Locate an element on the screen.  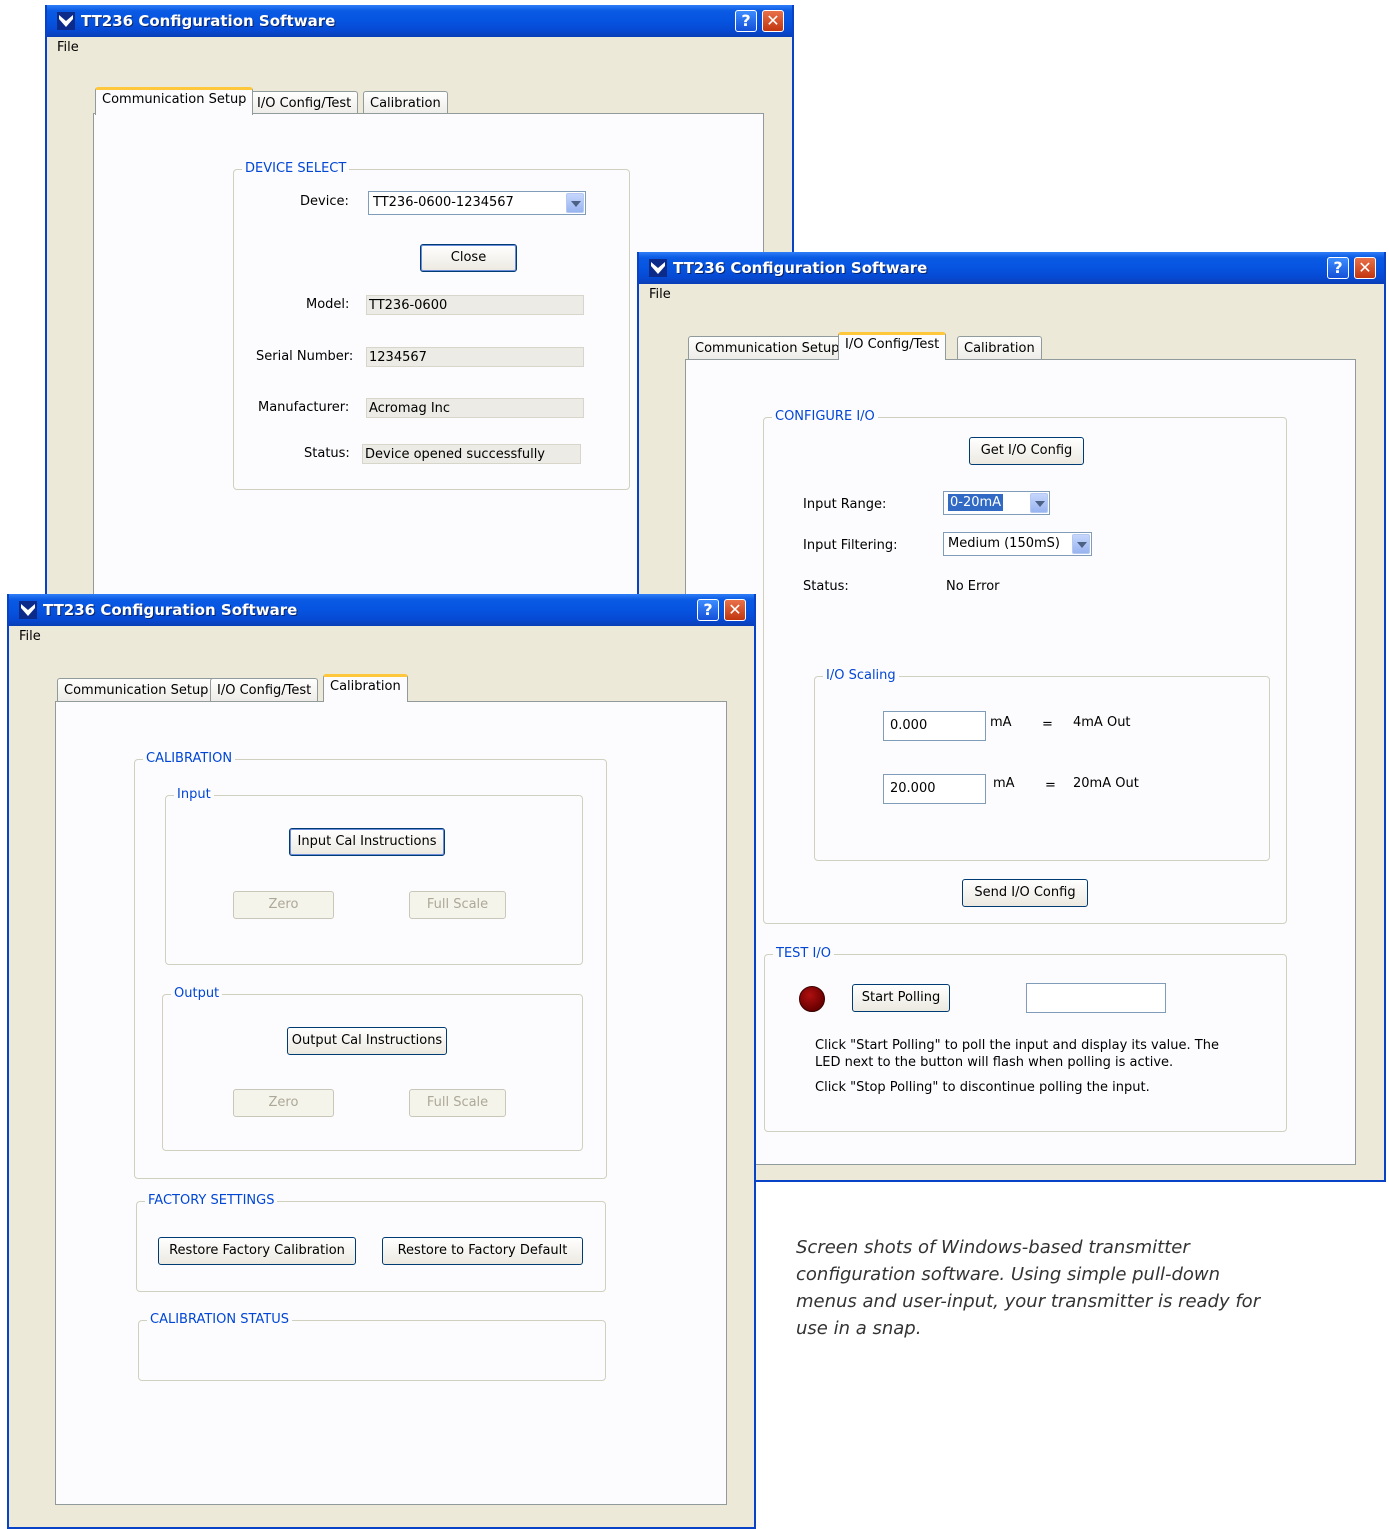
device-dropdown: TT236-0600-1234567 is located at coordinates (477, 203).